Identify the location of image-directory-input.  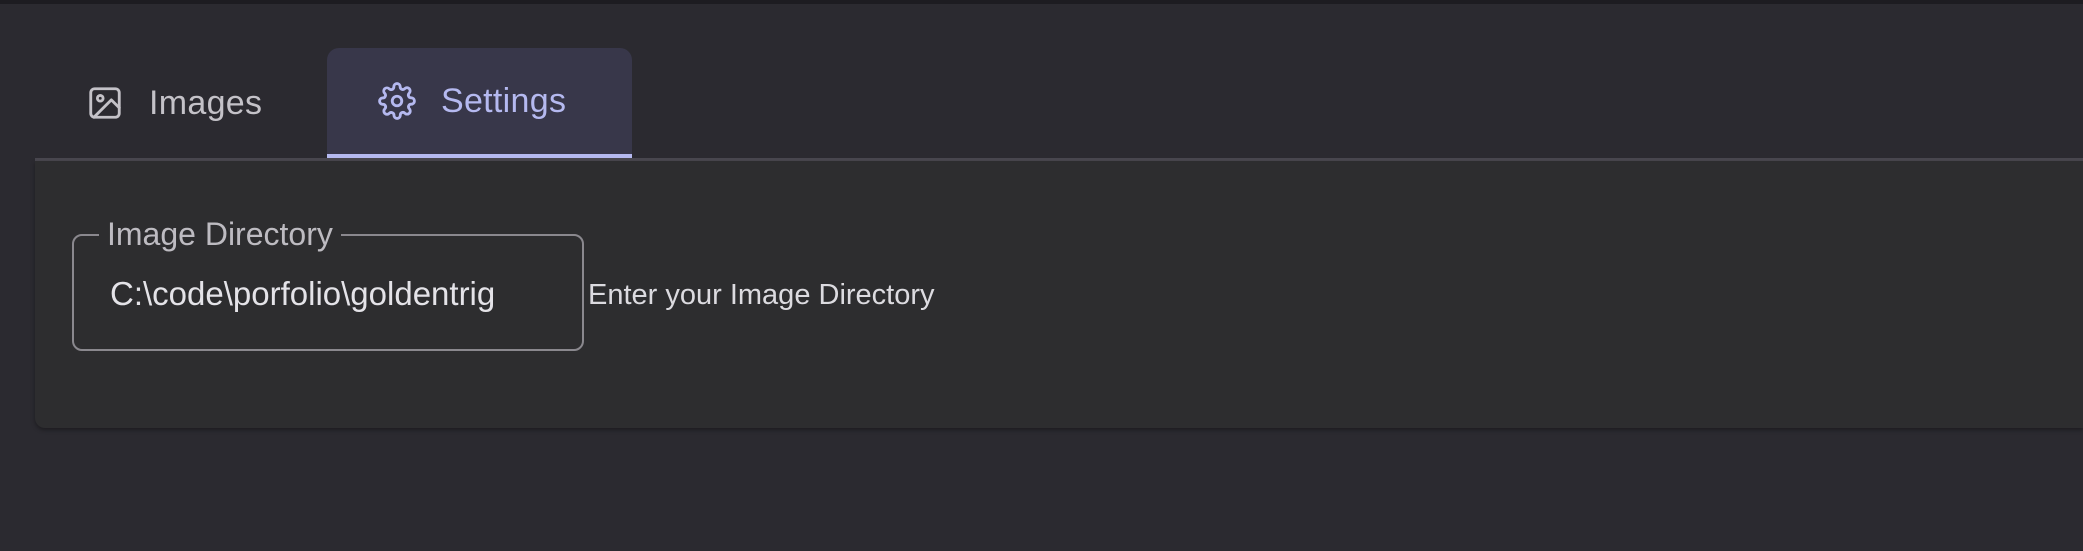
(340, 294).